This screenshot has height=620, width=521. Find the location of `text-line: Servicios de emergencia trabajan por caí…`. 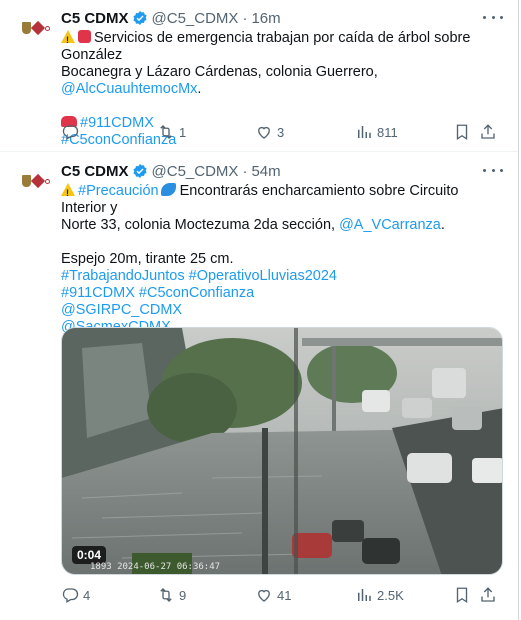

text-line: Servicios de emergencia trabajan por caí… is located at coordinates (266, 46).